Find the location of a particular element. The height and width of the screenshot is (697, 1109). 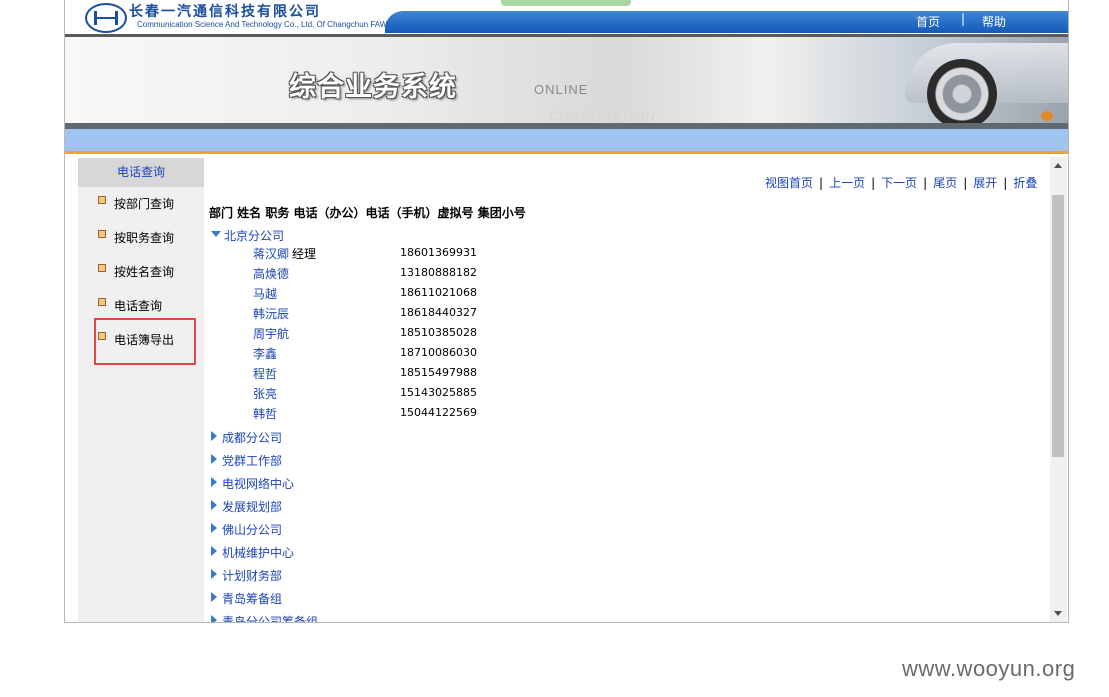

sidebar-item-label: 按姓名查询 is located at coordinates (144, 272).